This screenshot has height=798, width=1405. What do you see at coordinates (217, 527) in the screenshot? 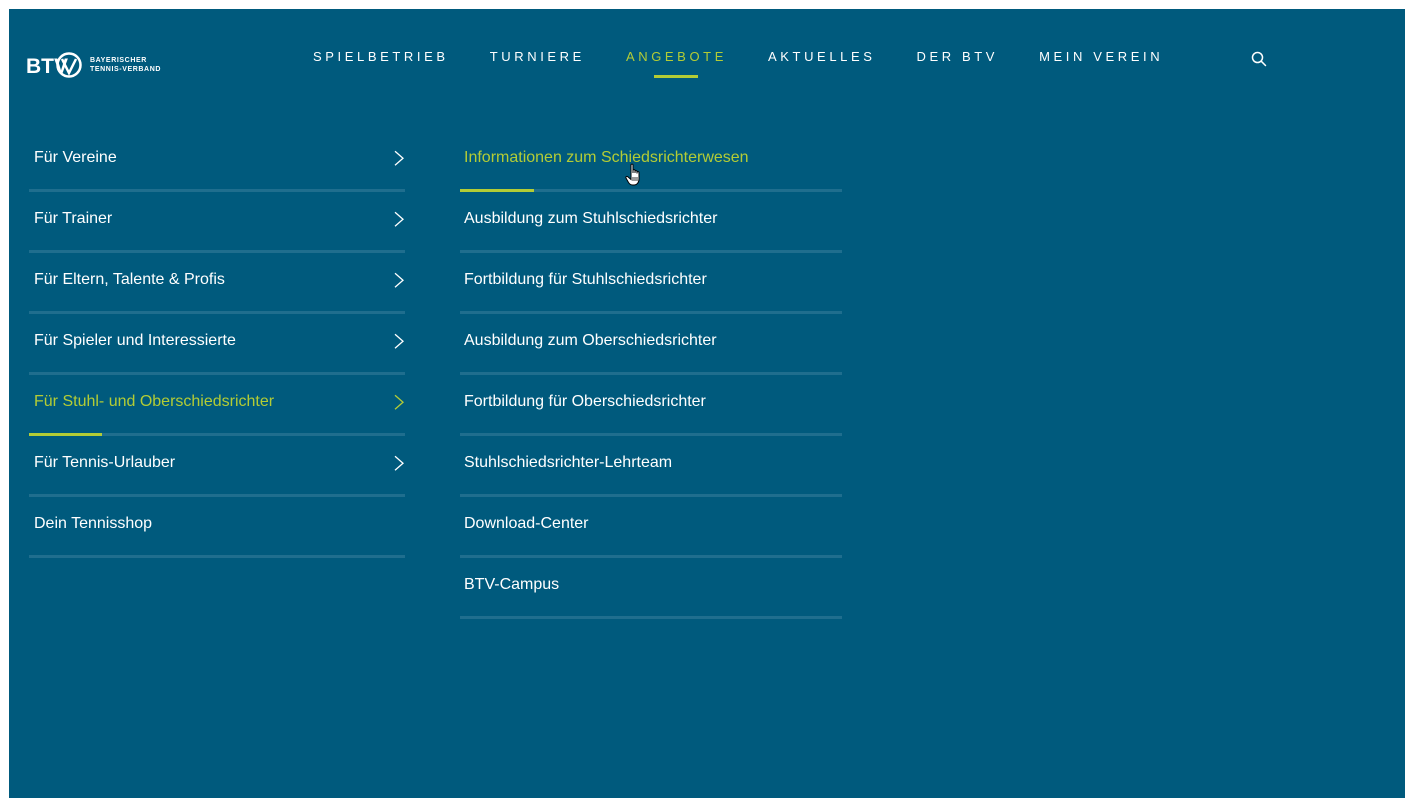
I see `menu-item-tennisshop: Dein Tennisshop` at bounding box center [217, 527].